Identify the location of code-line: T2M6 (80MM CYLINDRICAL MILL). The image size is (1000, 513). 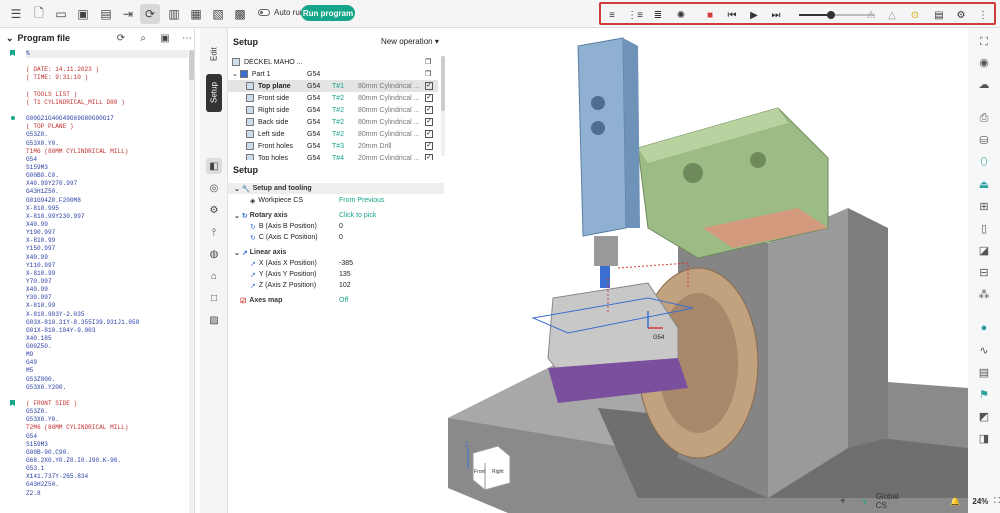
(107, 428).